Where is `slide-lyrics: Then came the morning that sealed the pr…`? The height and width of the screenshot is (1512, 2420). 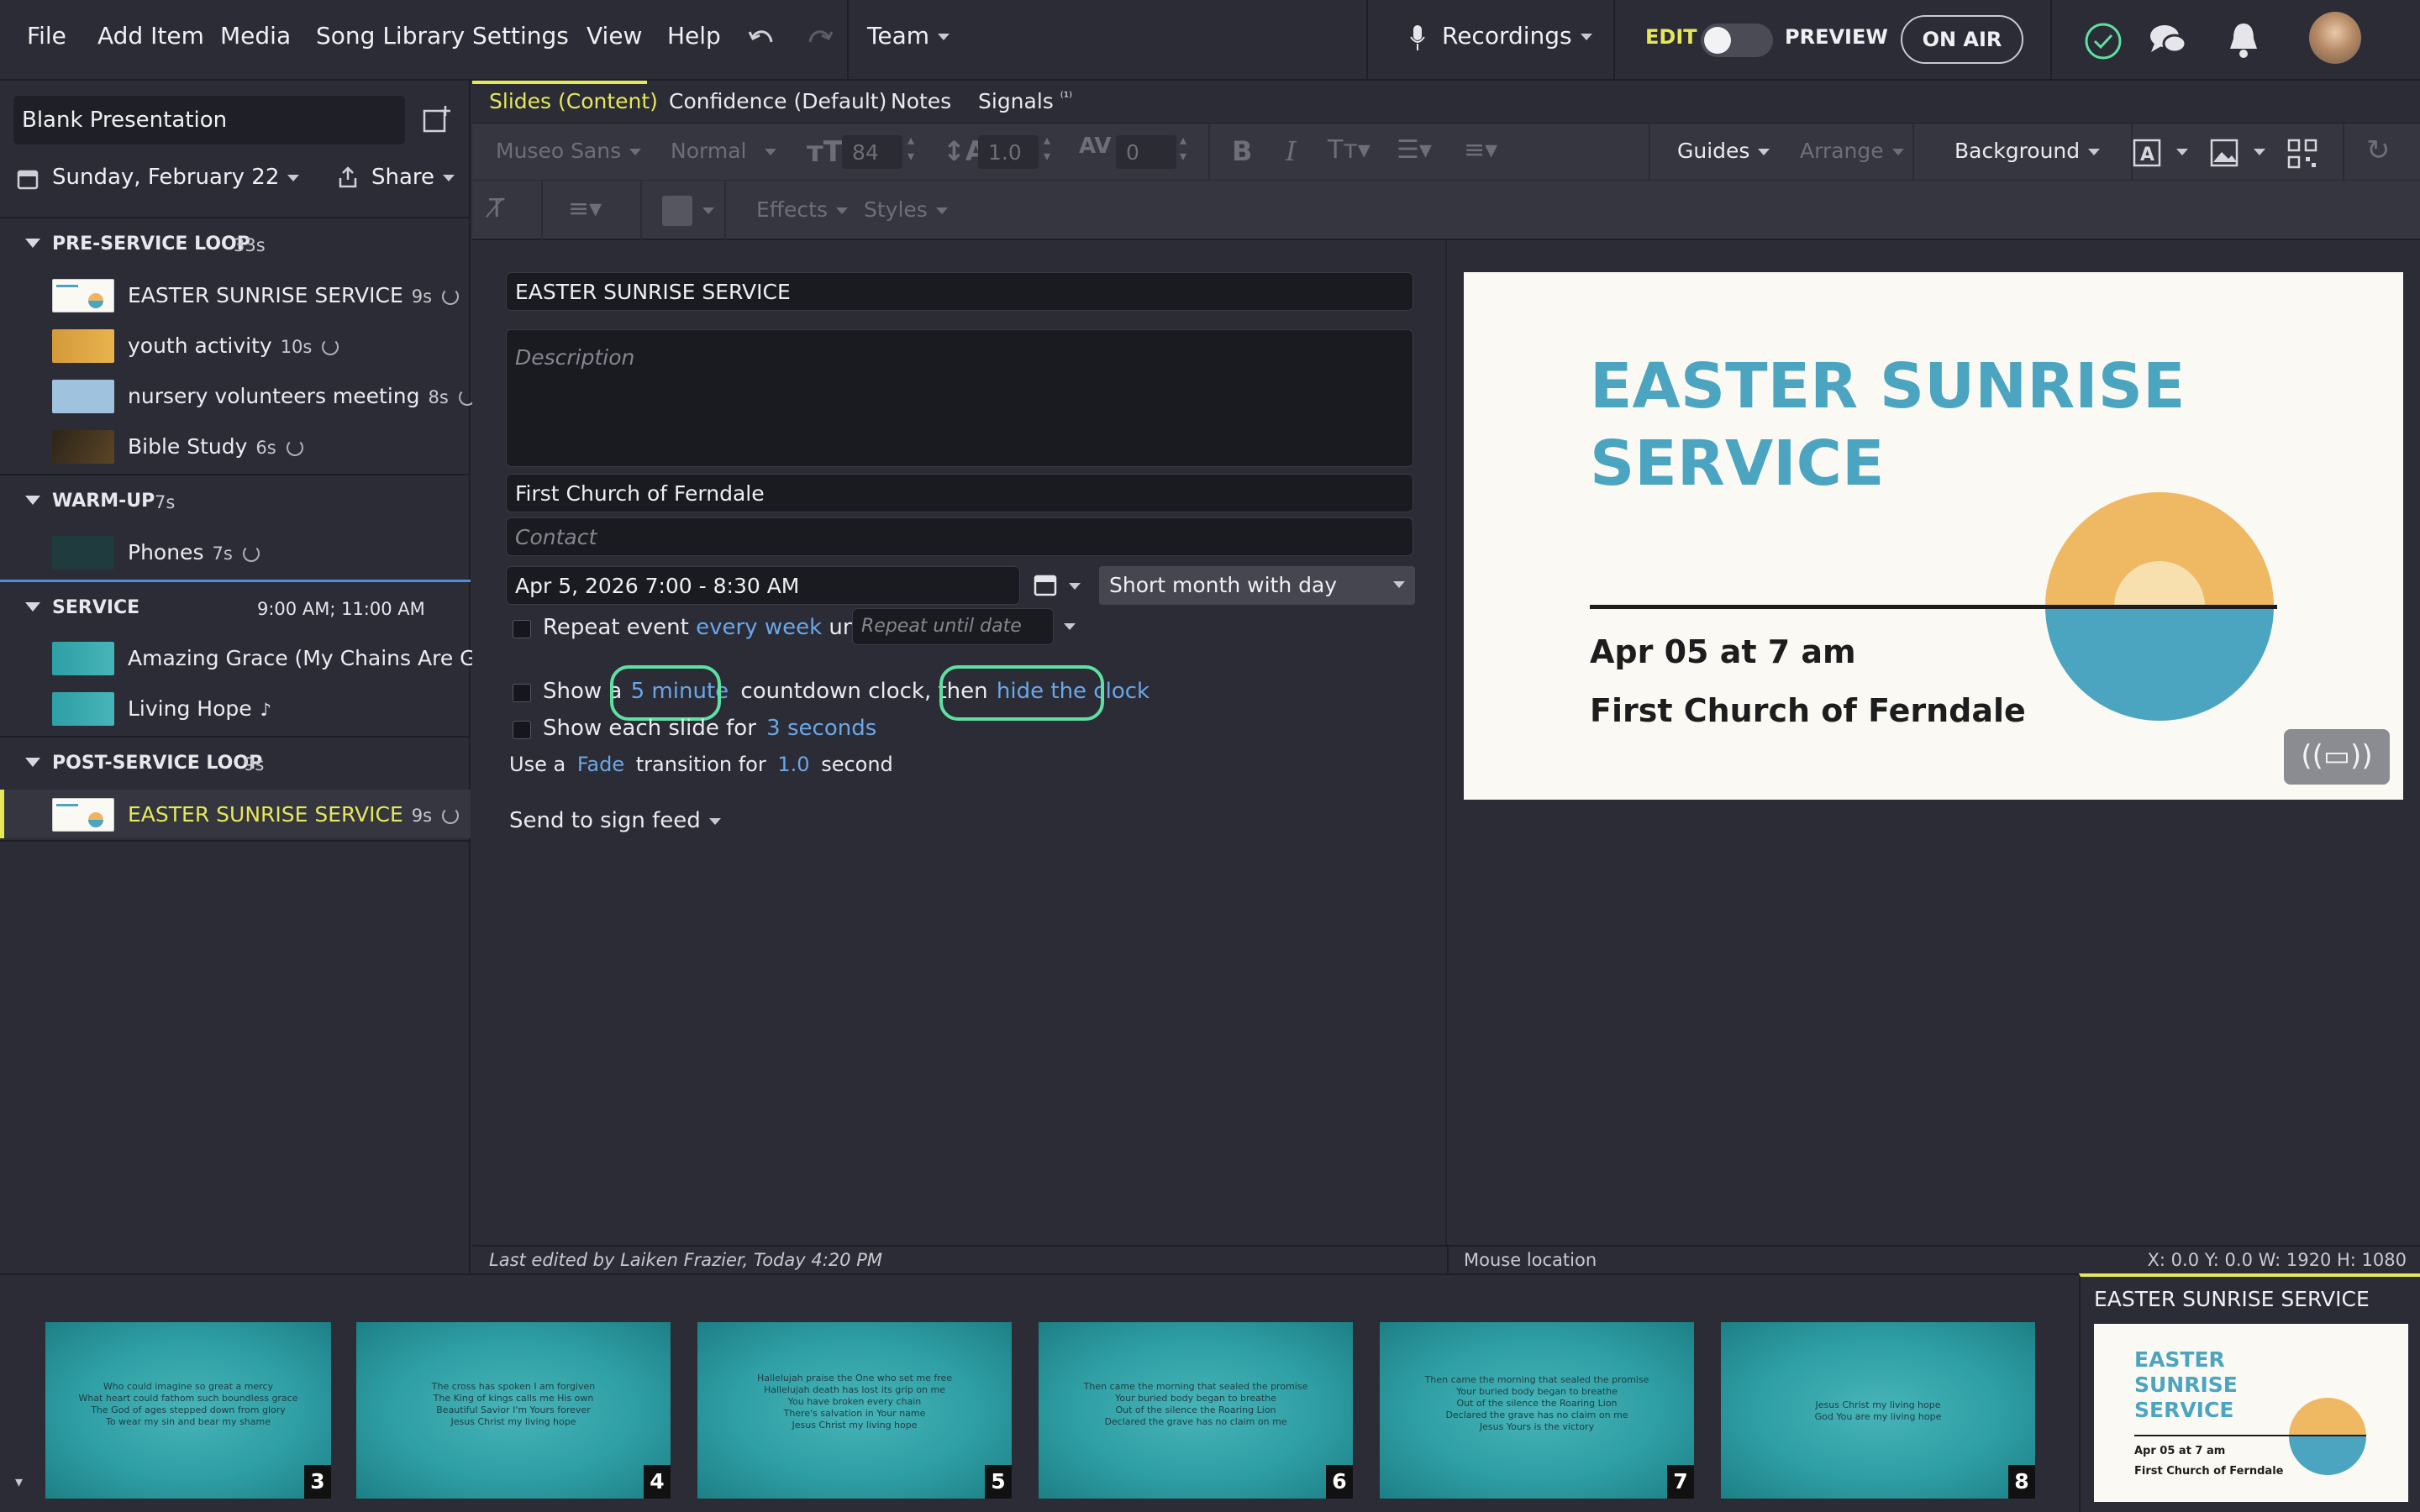 slide-lyrics: Then came the morning that sealed the pr… is located at coordinates (1195, 1404).